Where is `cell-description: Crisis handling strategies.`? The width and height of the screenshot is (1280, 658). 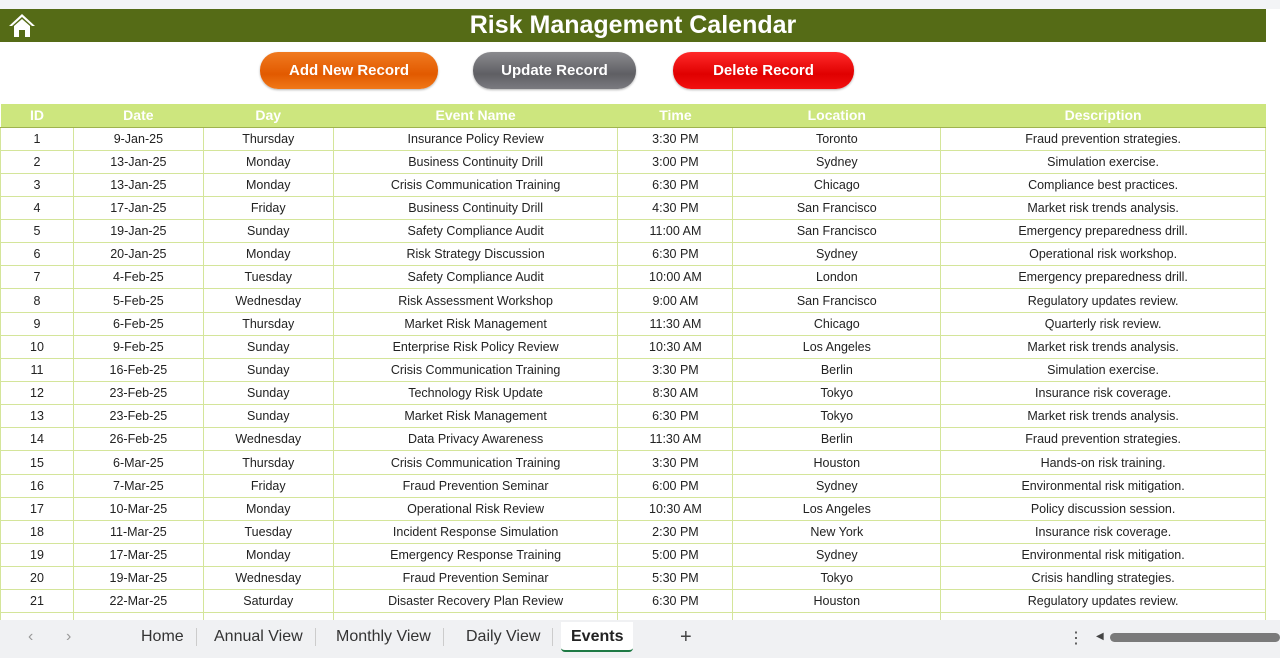
cell-description: Crisis handling strategies. is located at coordinates (1103, 578).